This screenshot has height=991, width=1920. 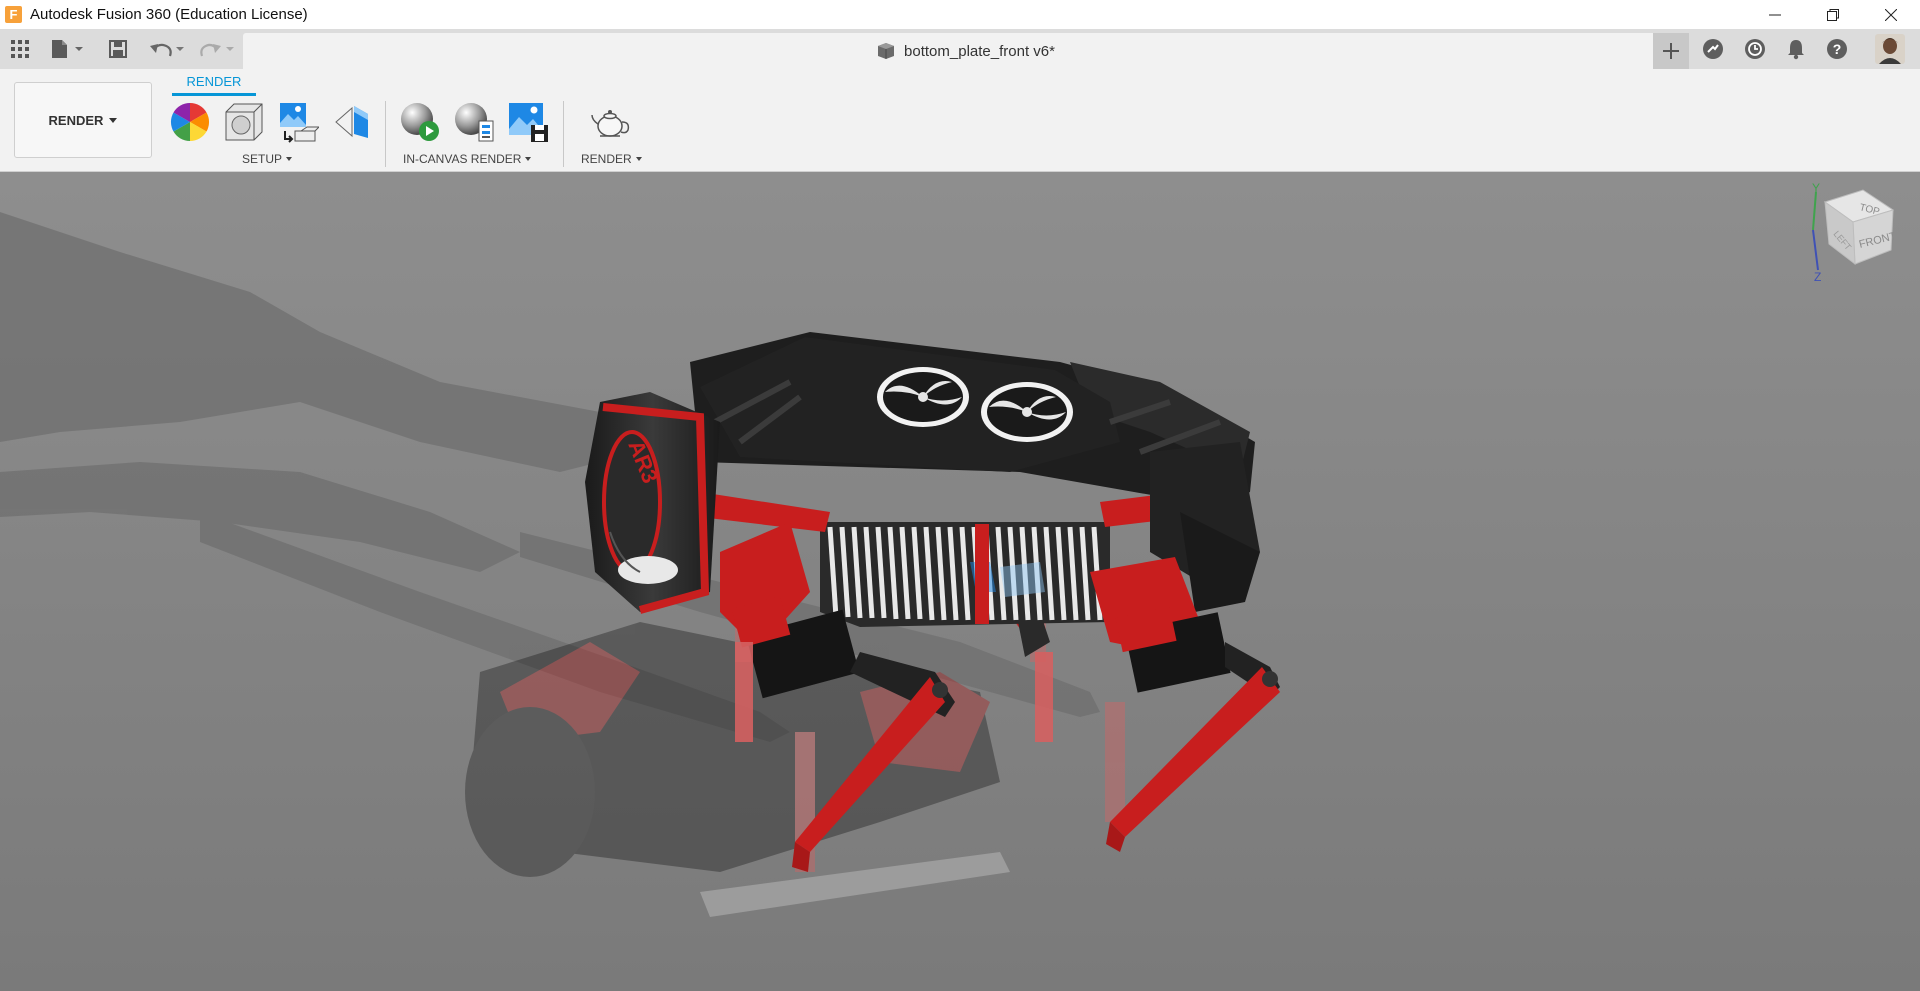 What do you see at coordinates (214, 81) in the screenshot?
I see `tab-render: RENDER` at bounding box center [214, 81].